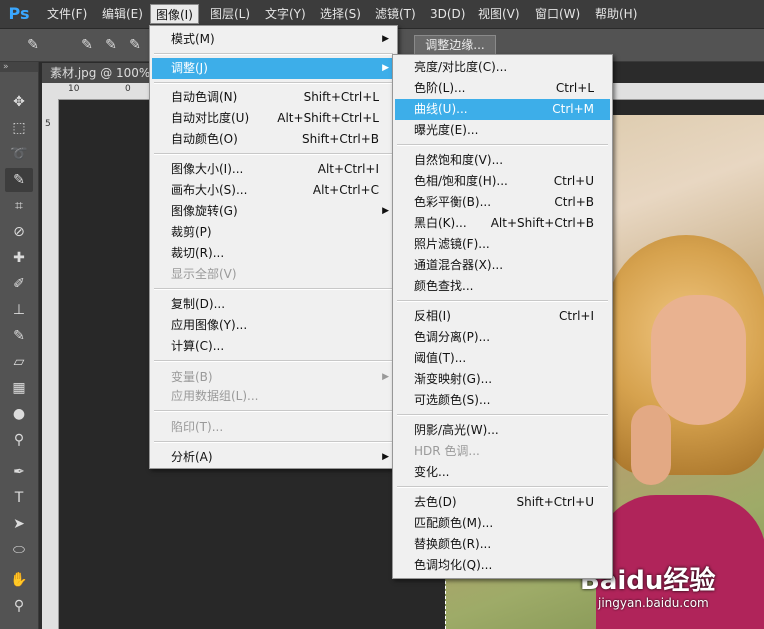  What do you see at coordinates (19, 388) in the screenshot?
I see `gradient-tool-icon: ▦` at bounding box center [19, 388].